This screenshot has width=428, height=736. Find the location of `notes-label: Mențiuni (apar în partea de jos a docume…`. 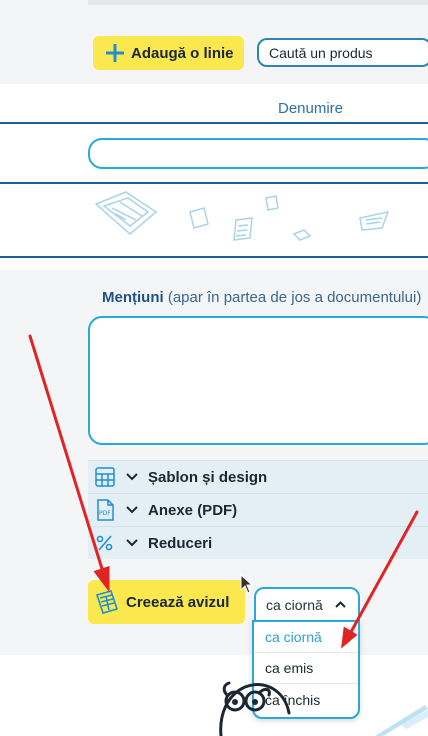

notes-label: Mențiuni (apar în partea de jos a docume… is located at coordinates (261, 297).